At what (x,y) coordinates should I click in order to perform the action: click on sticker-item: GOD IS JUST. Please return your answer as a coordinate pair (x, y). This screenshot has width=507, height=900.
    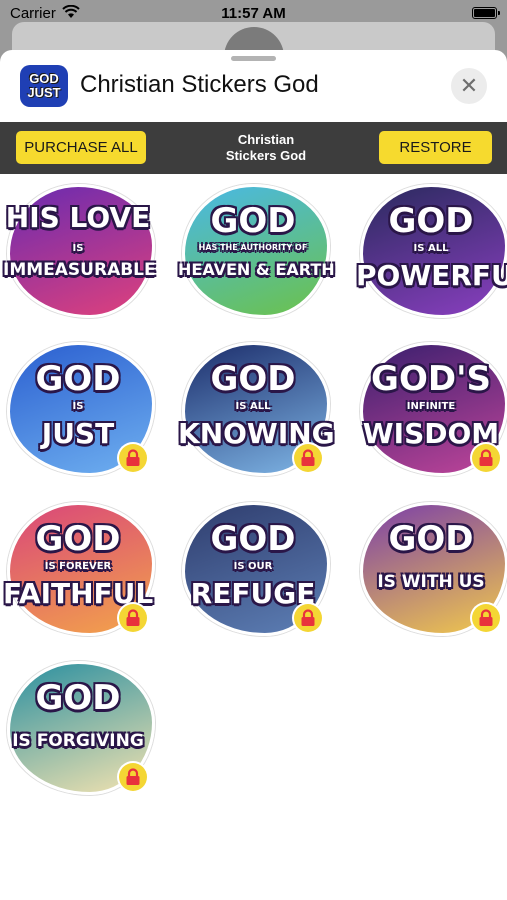
    Looking at the image, I should click on (79, 406).